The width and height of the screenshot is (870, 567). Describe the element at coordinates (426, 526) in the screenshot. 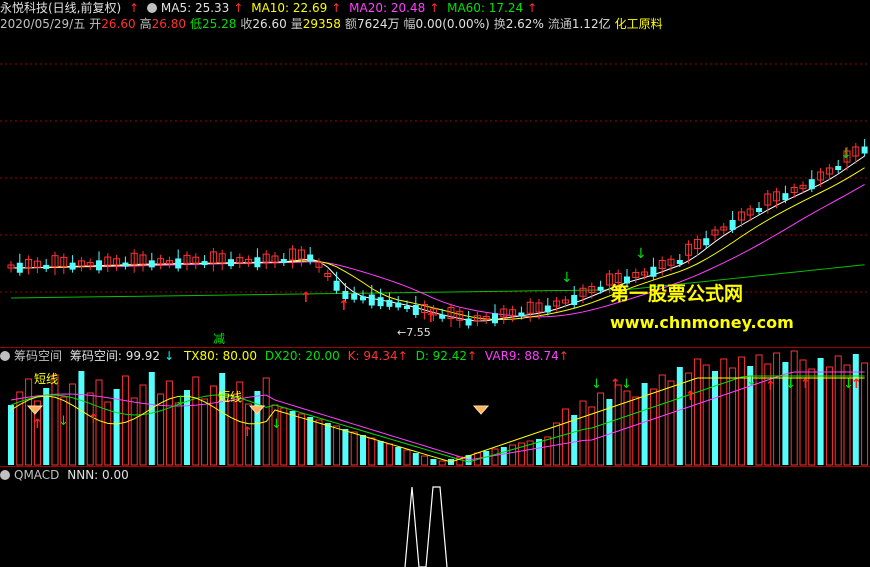

I see `qmacd-line` at that location.